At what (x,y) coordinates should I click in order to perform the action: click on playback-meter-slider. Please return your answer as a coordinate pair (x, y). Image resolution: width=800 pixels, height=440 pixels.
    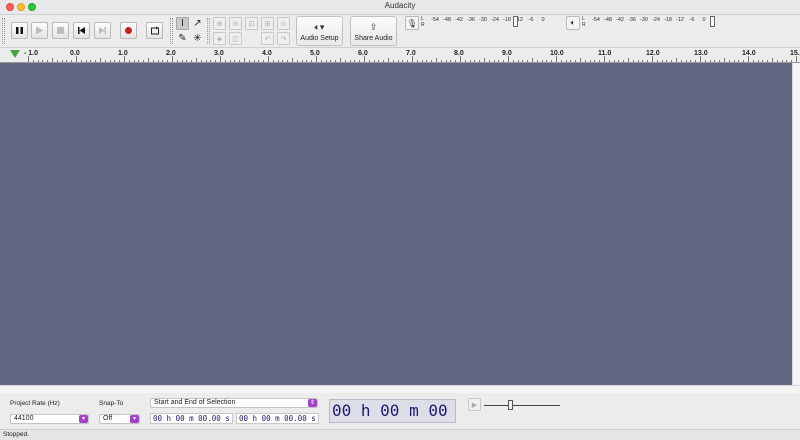
    Looking at the image, I should click on (712, 21).